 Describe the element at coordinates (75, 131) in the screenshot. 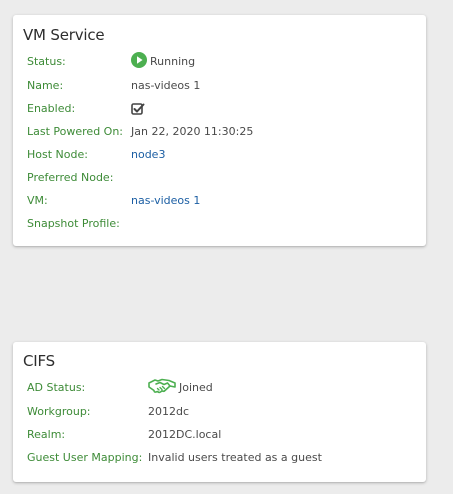

I see `vm-last-powered-on-label: Last Powered On:` at that location.